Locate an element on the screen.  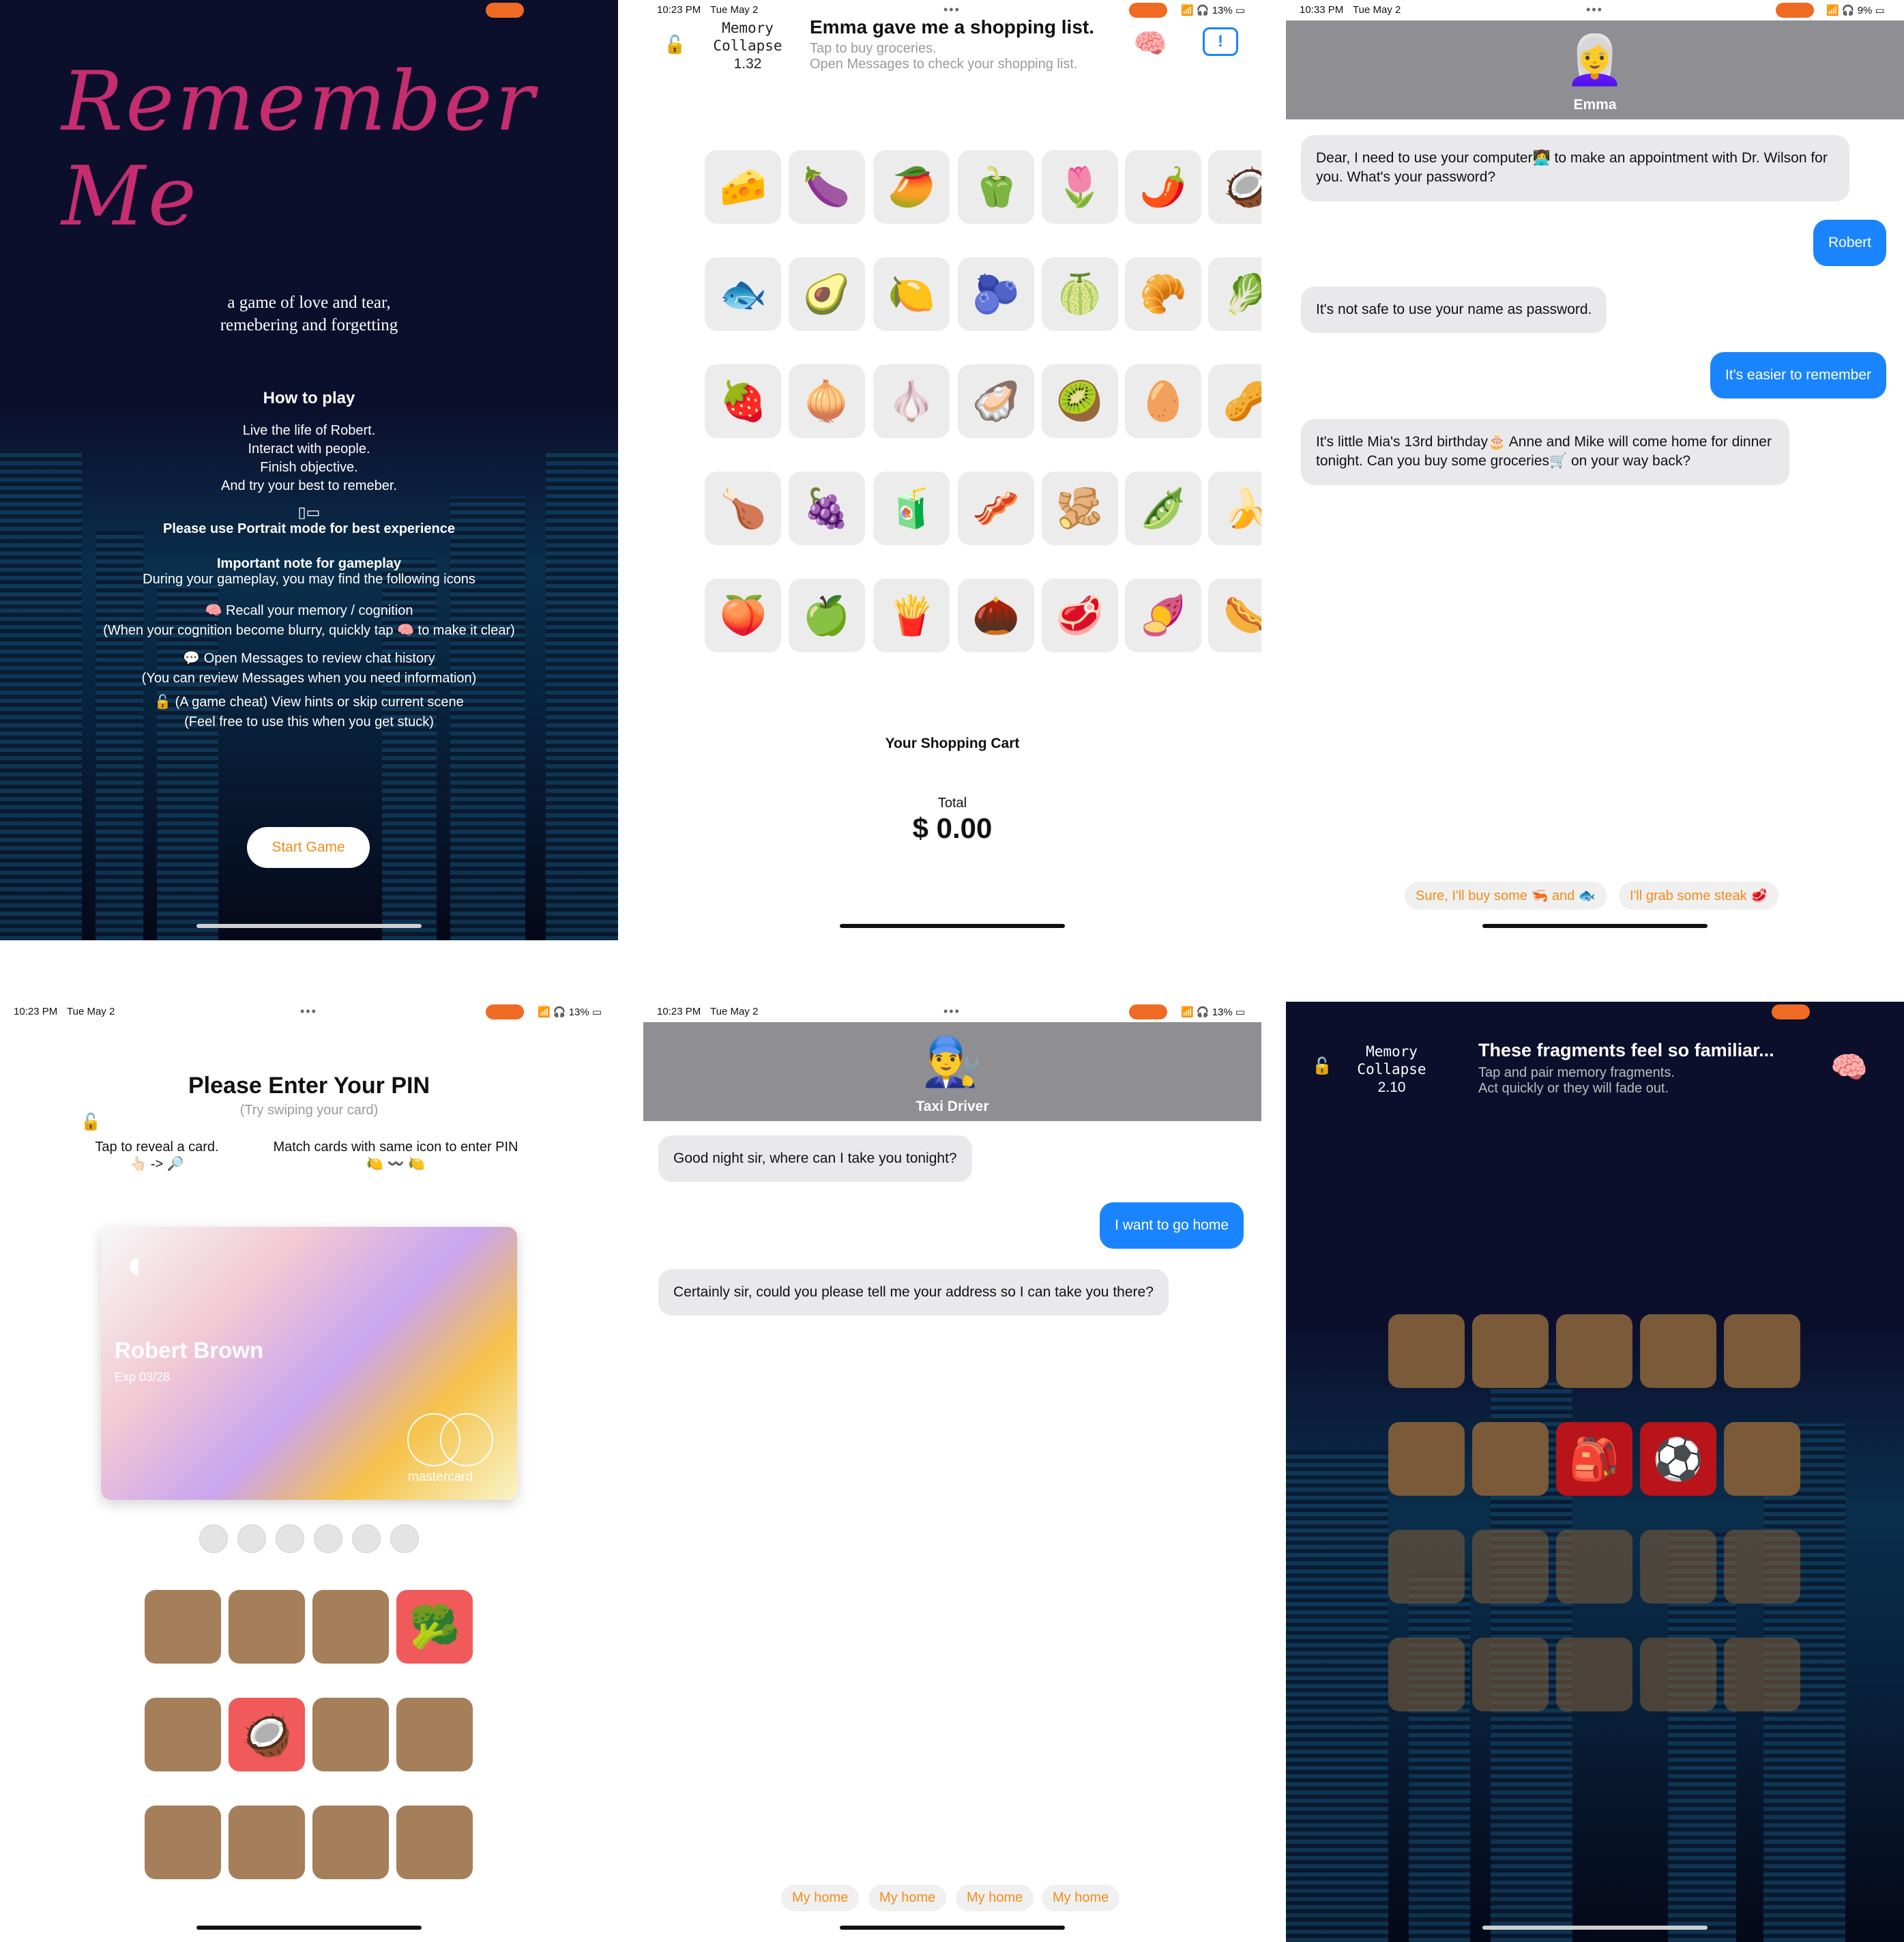
recording-indicator is located at coordinates (1148, 1012).